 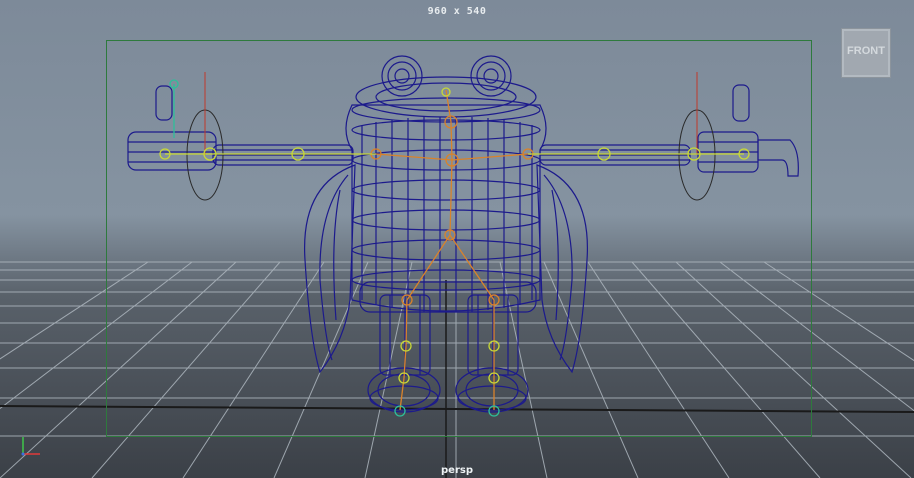 What do you see at coordinates (457, 470) in the screenshot?
I see `camera-name-label: persp` at bounding box center [457, 470].